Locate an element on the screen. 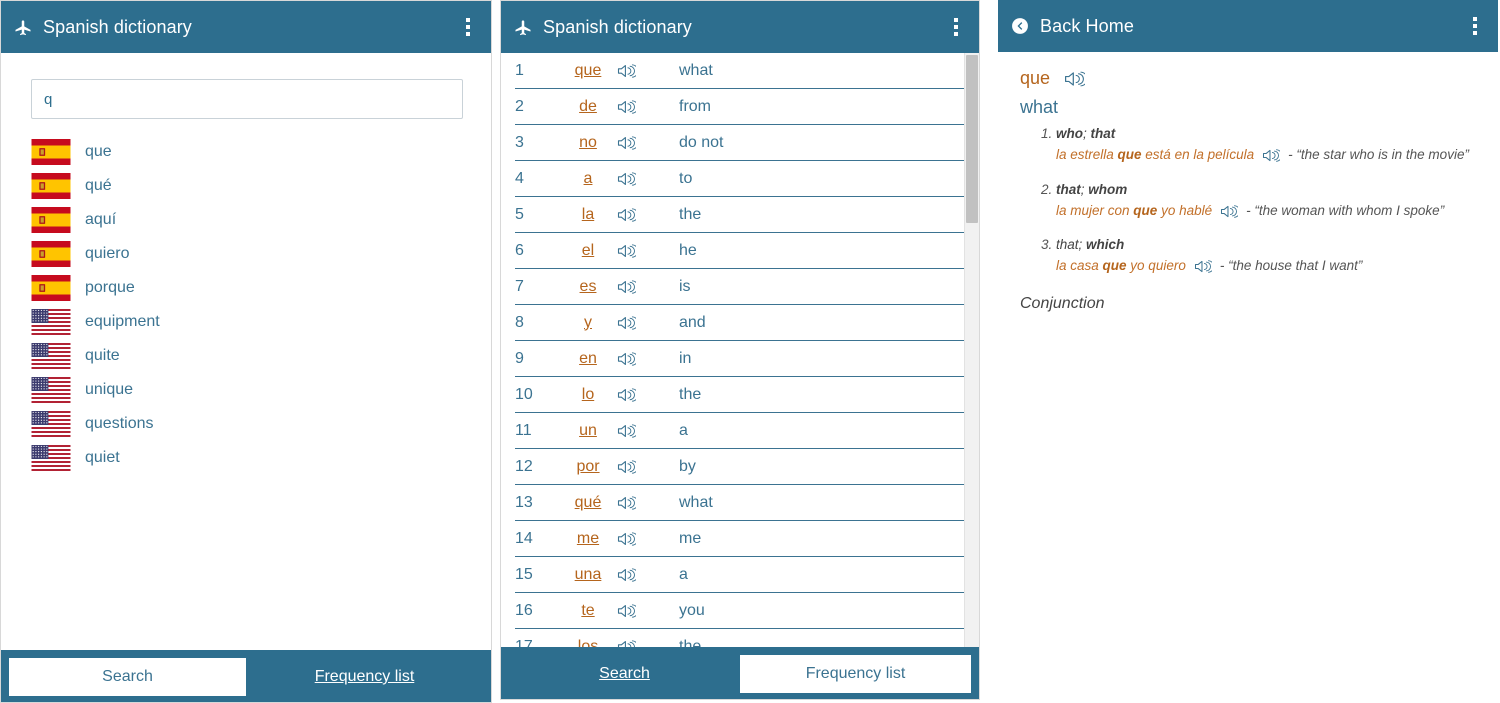 This screenshot has height=703, width=1500. frequency-rank: 10 is located at coordinates (524, 394).